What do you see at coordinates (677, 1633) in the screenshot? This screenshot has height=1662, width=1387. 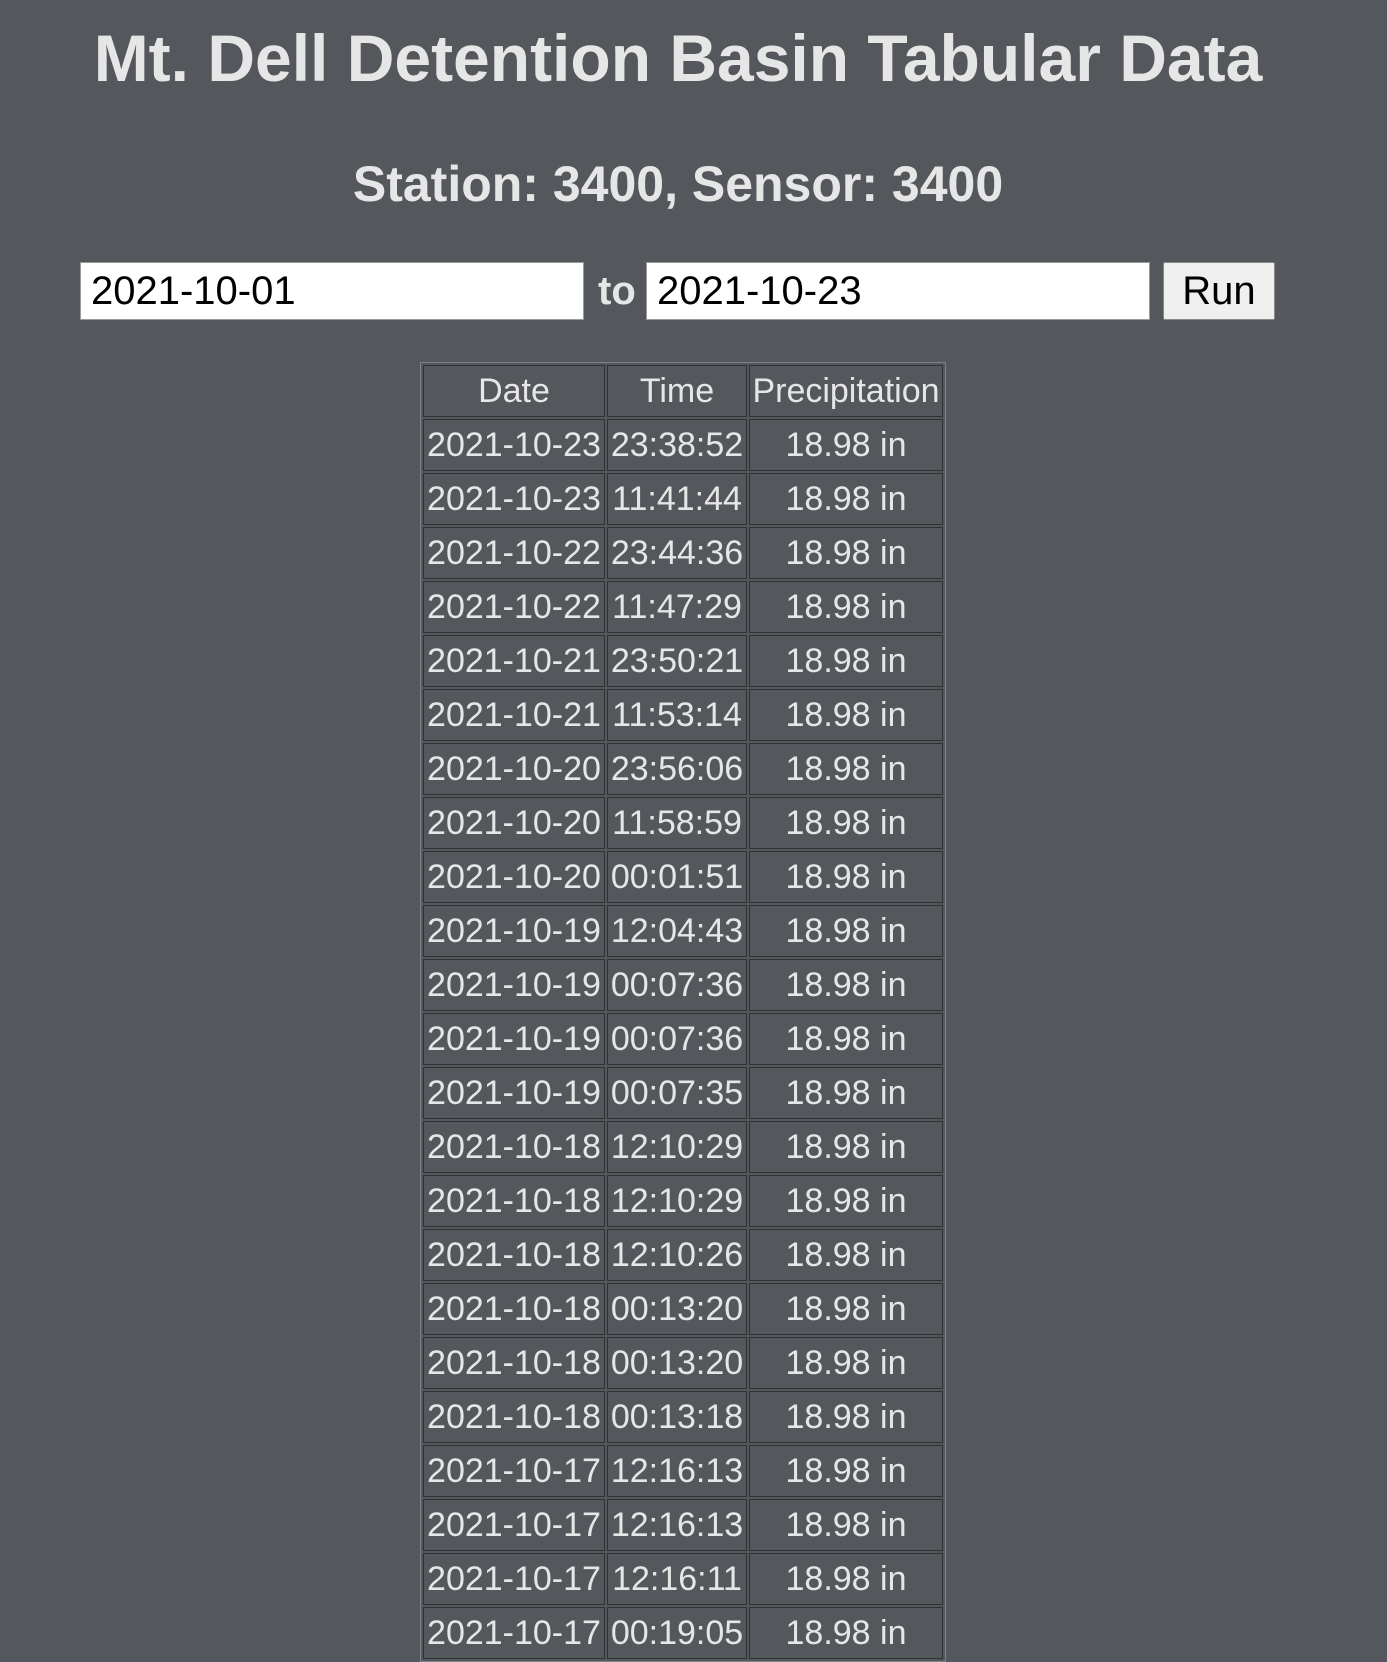 I see `cell-time: 00:19:05` at bounding box center [677, 1633].